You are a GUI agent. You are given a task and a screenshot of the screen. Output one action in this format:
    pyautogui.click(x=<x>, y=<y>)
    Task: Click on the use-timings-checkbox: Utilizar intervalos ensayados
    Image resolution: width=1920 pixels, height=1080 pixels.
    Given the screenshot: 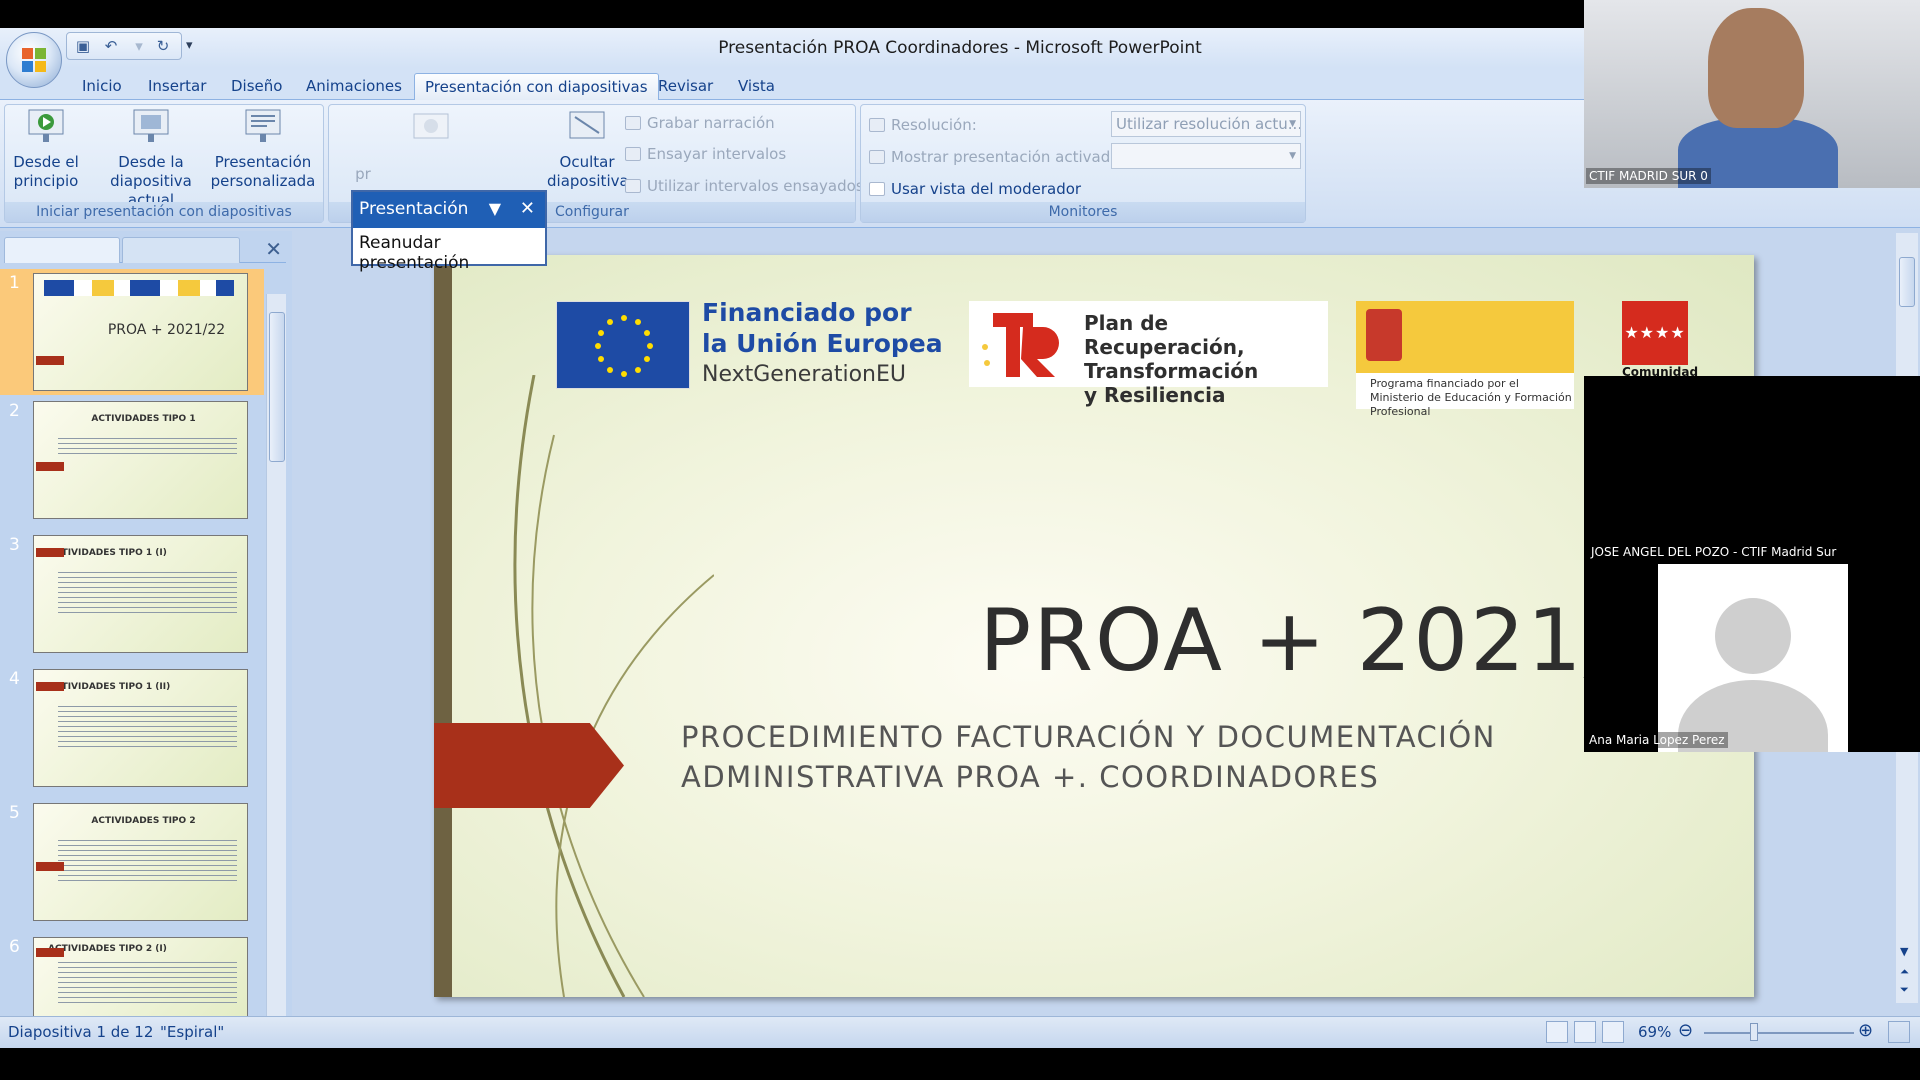 What is the action you would take?
    pyautogui.click(x=744, y=186)
    